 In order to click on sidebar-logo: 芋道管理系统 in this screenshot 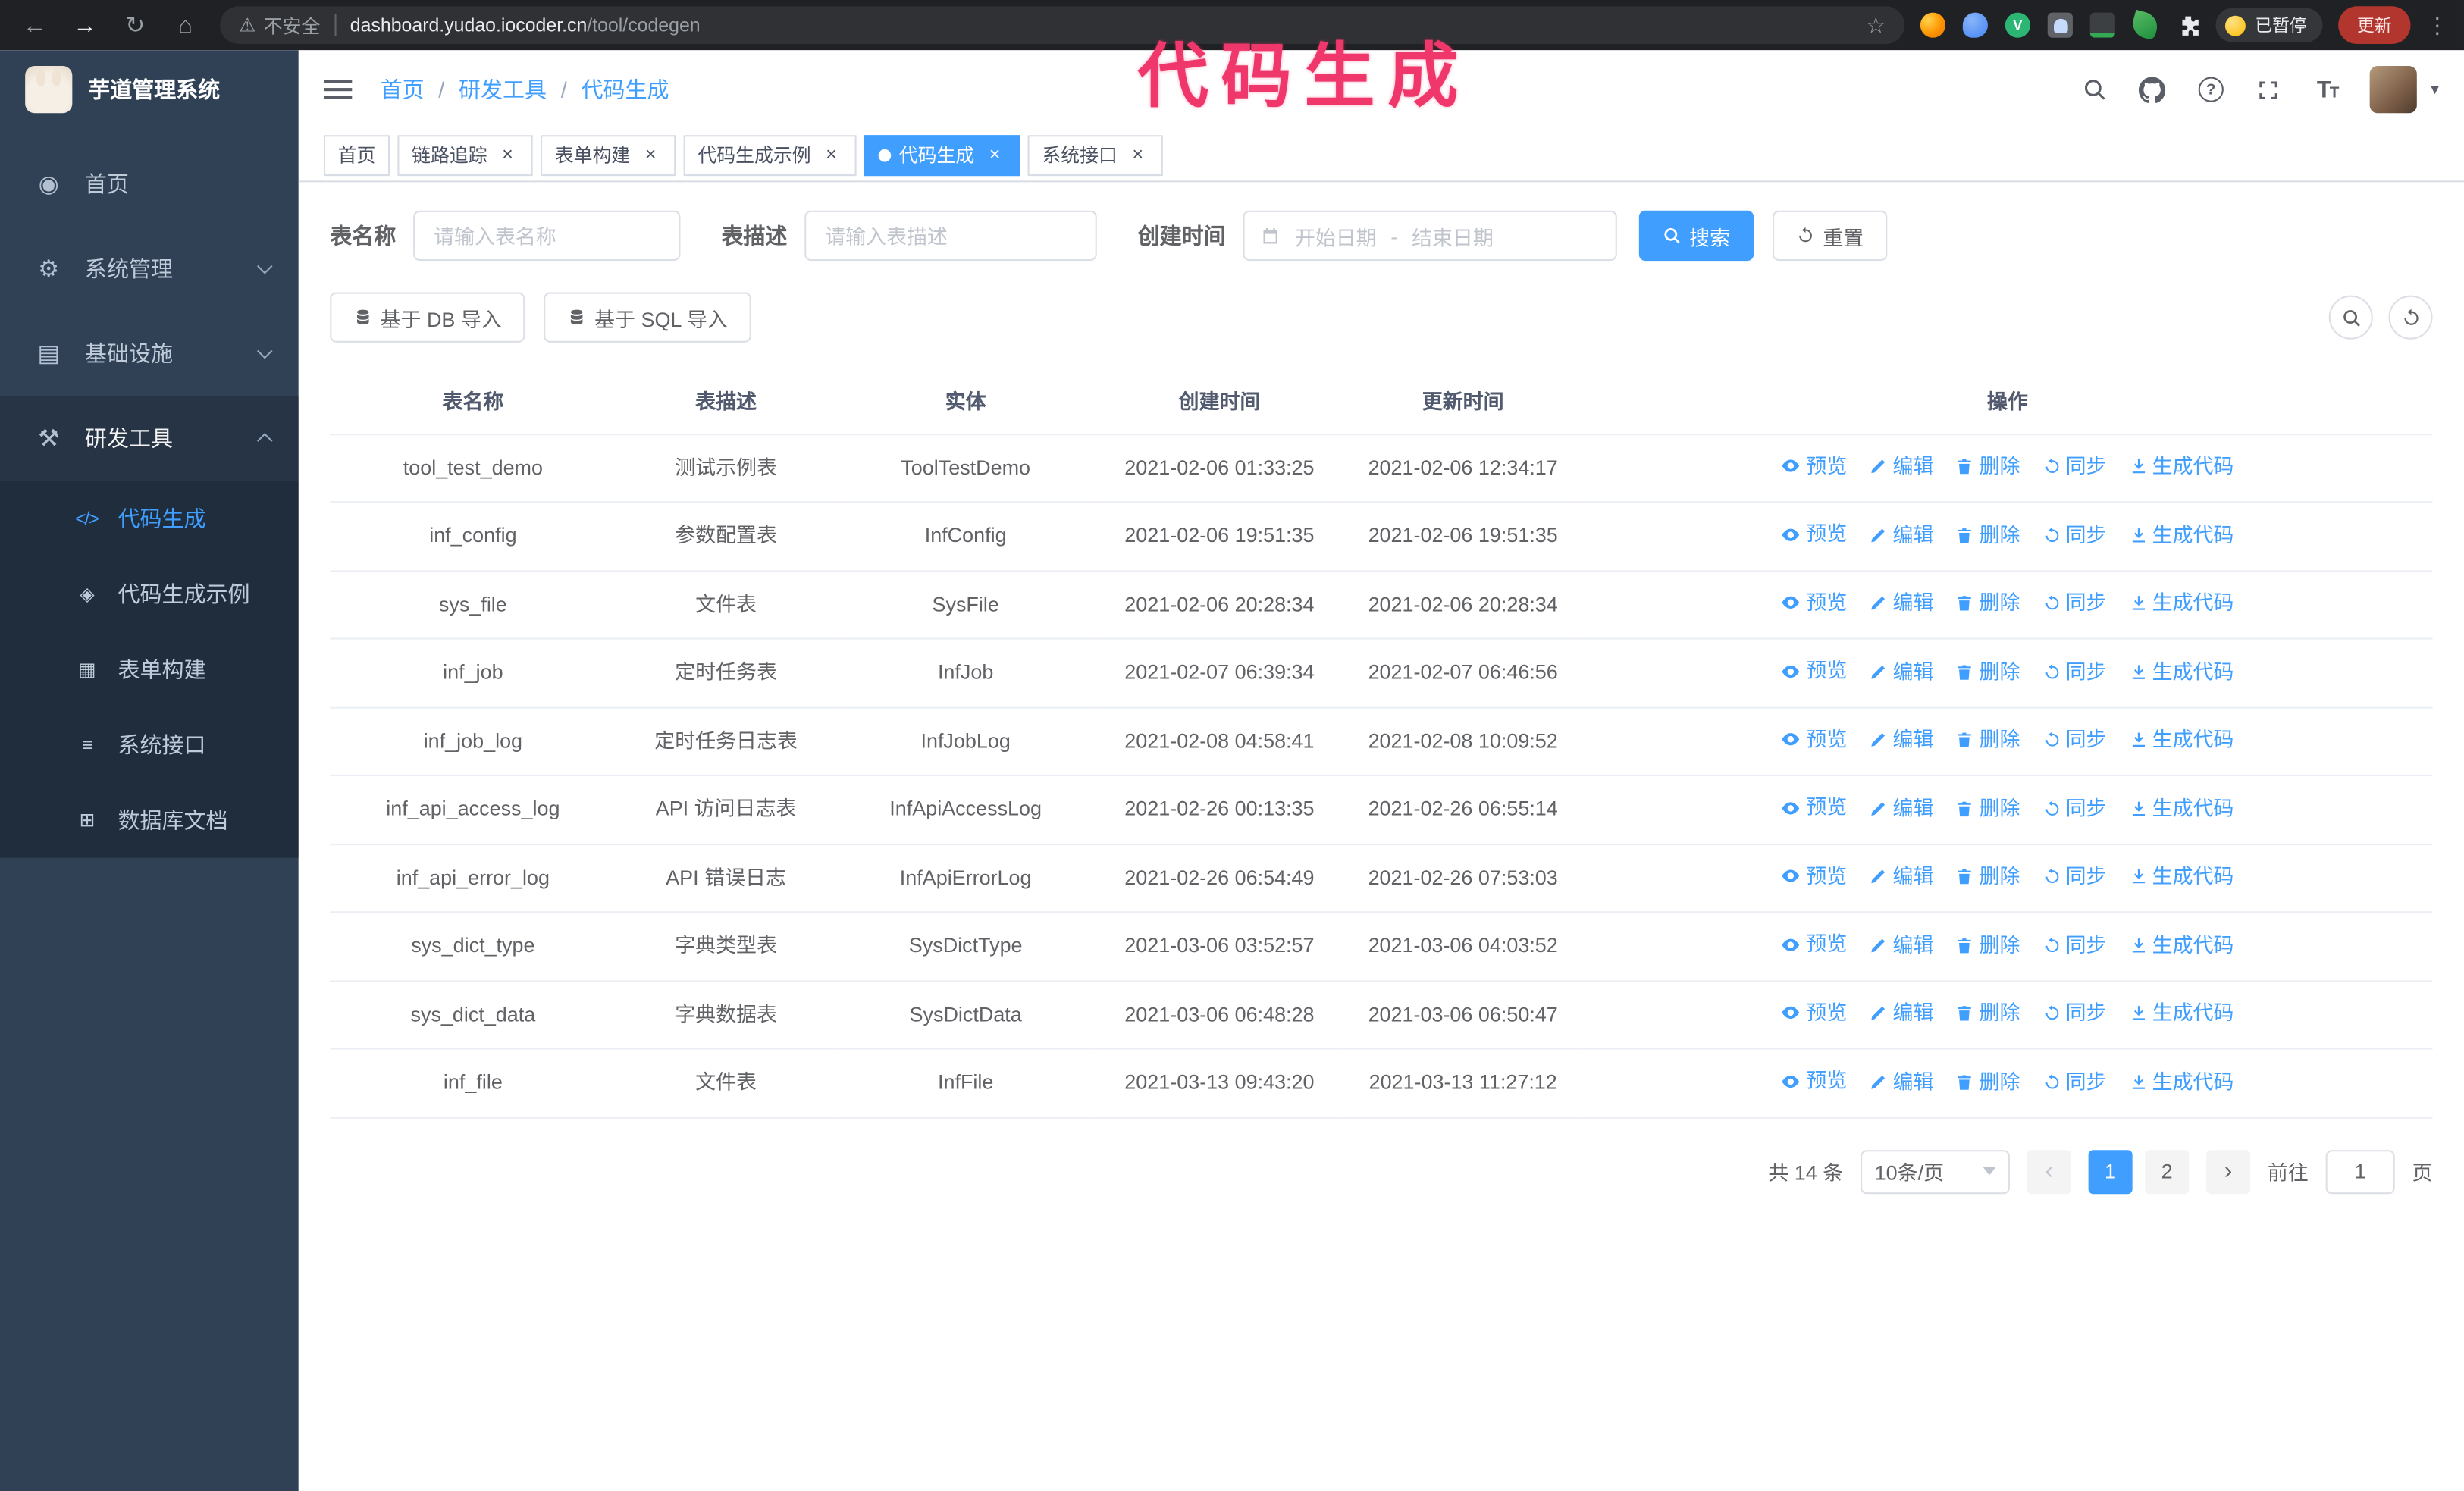, I will do `click(150, 89)`.